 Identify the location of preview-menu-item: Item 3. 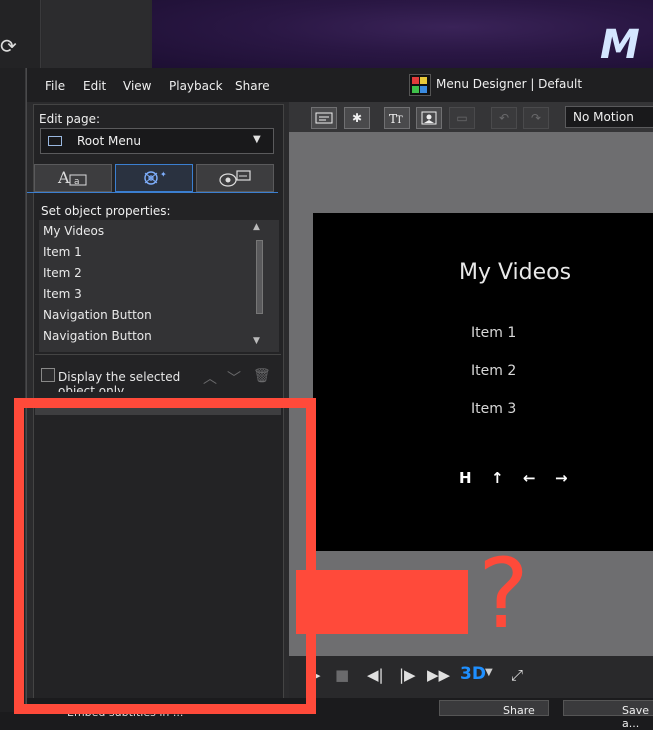
(493, 409).